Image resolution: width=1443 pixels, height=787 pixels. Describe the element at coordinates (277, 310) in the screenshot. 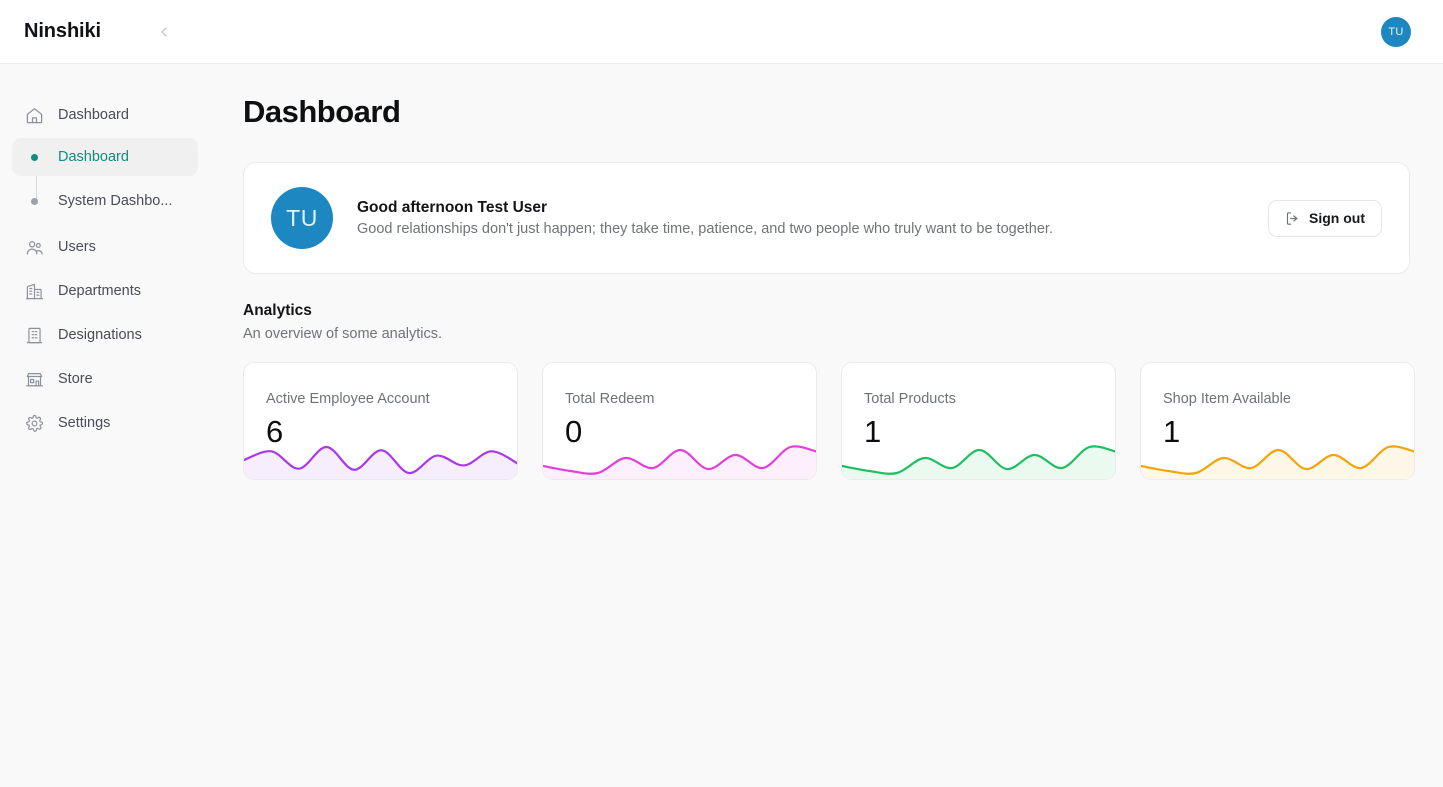

I see `analytics-title: Analytics` at that location.